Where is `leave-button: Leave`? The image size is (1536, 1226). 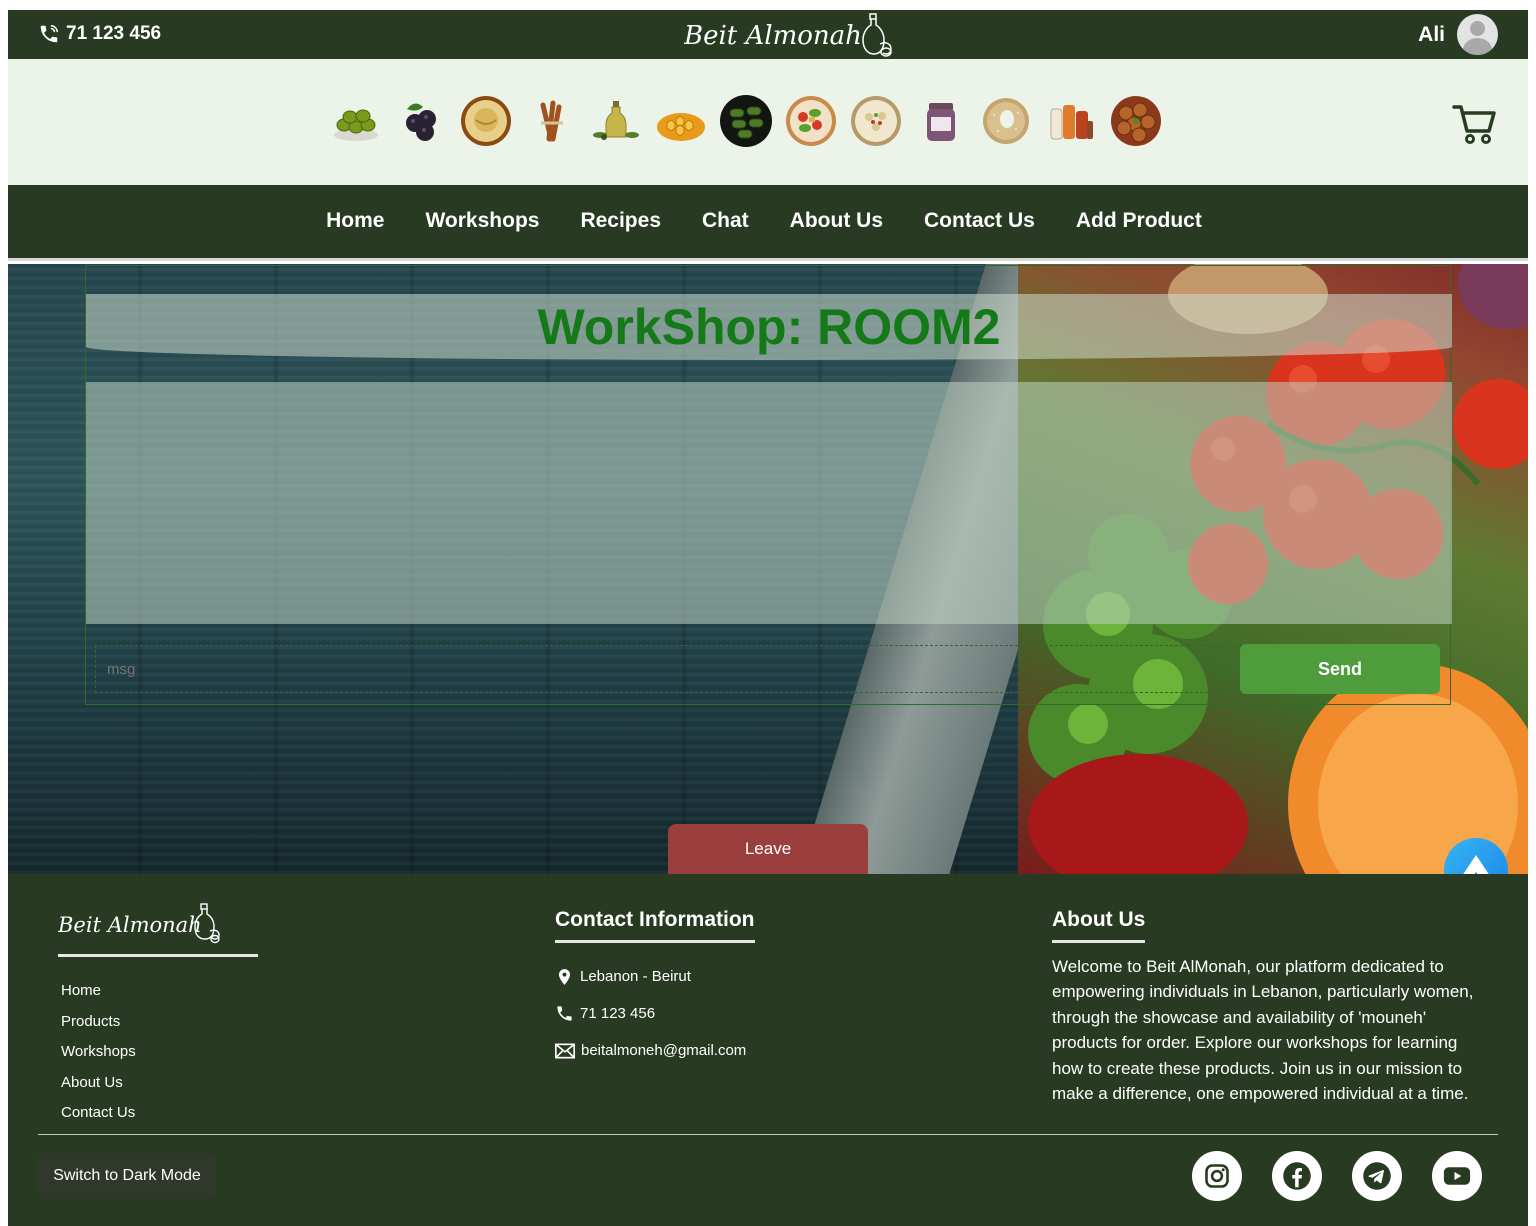 leave-button: Leave is located at coordinates (768, 849).